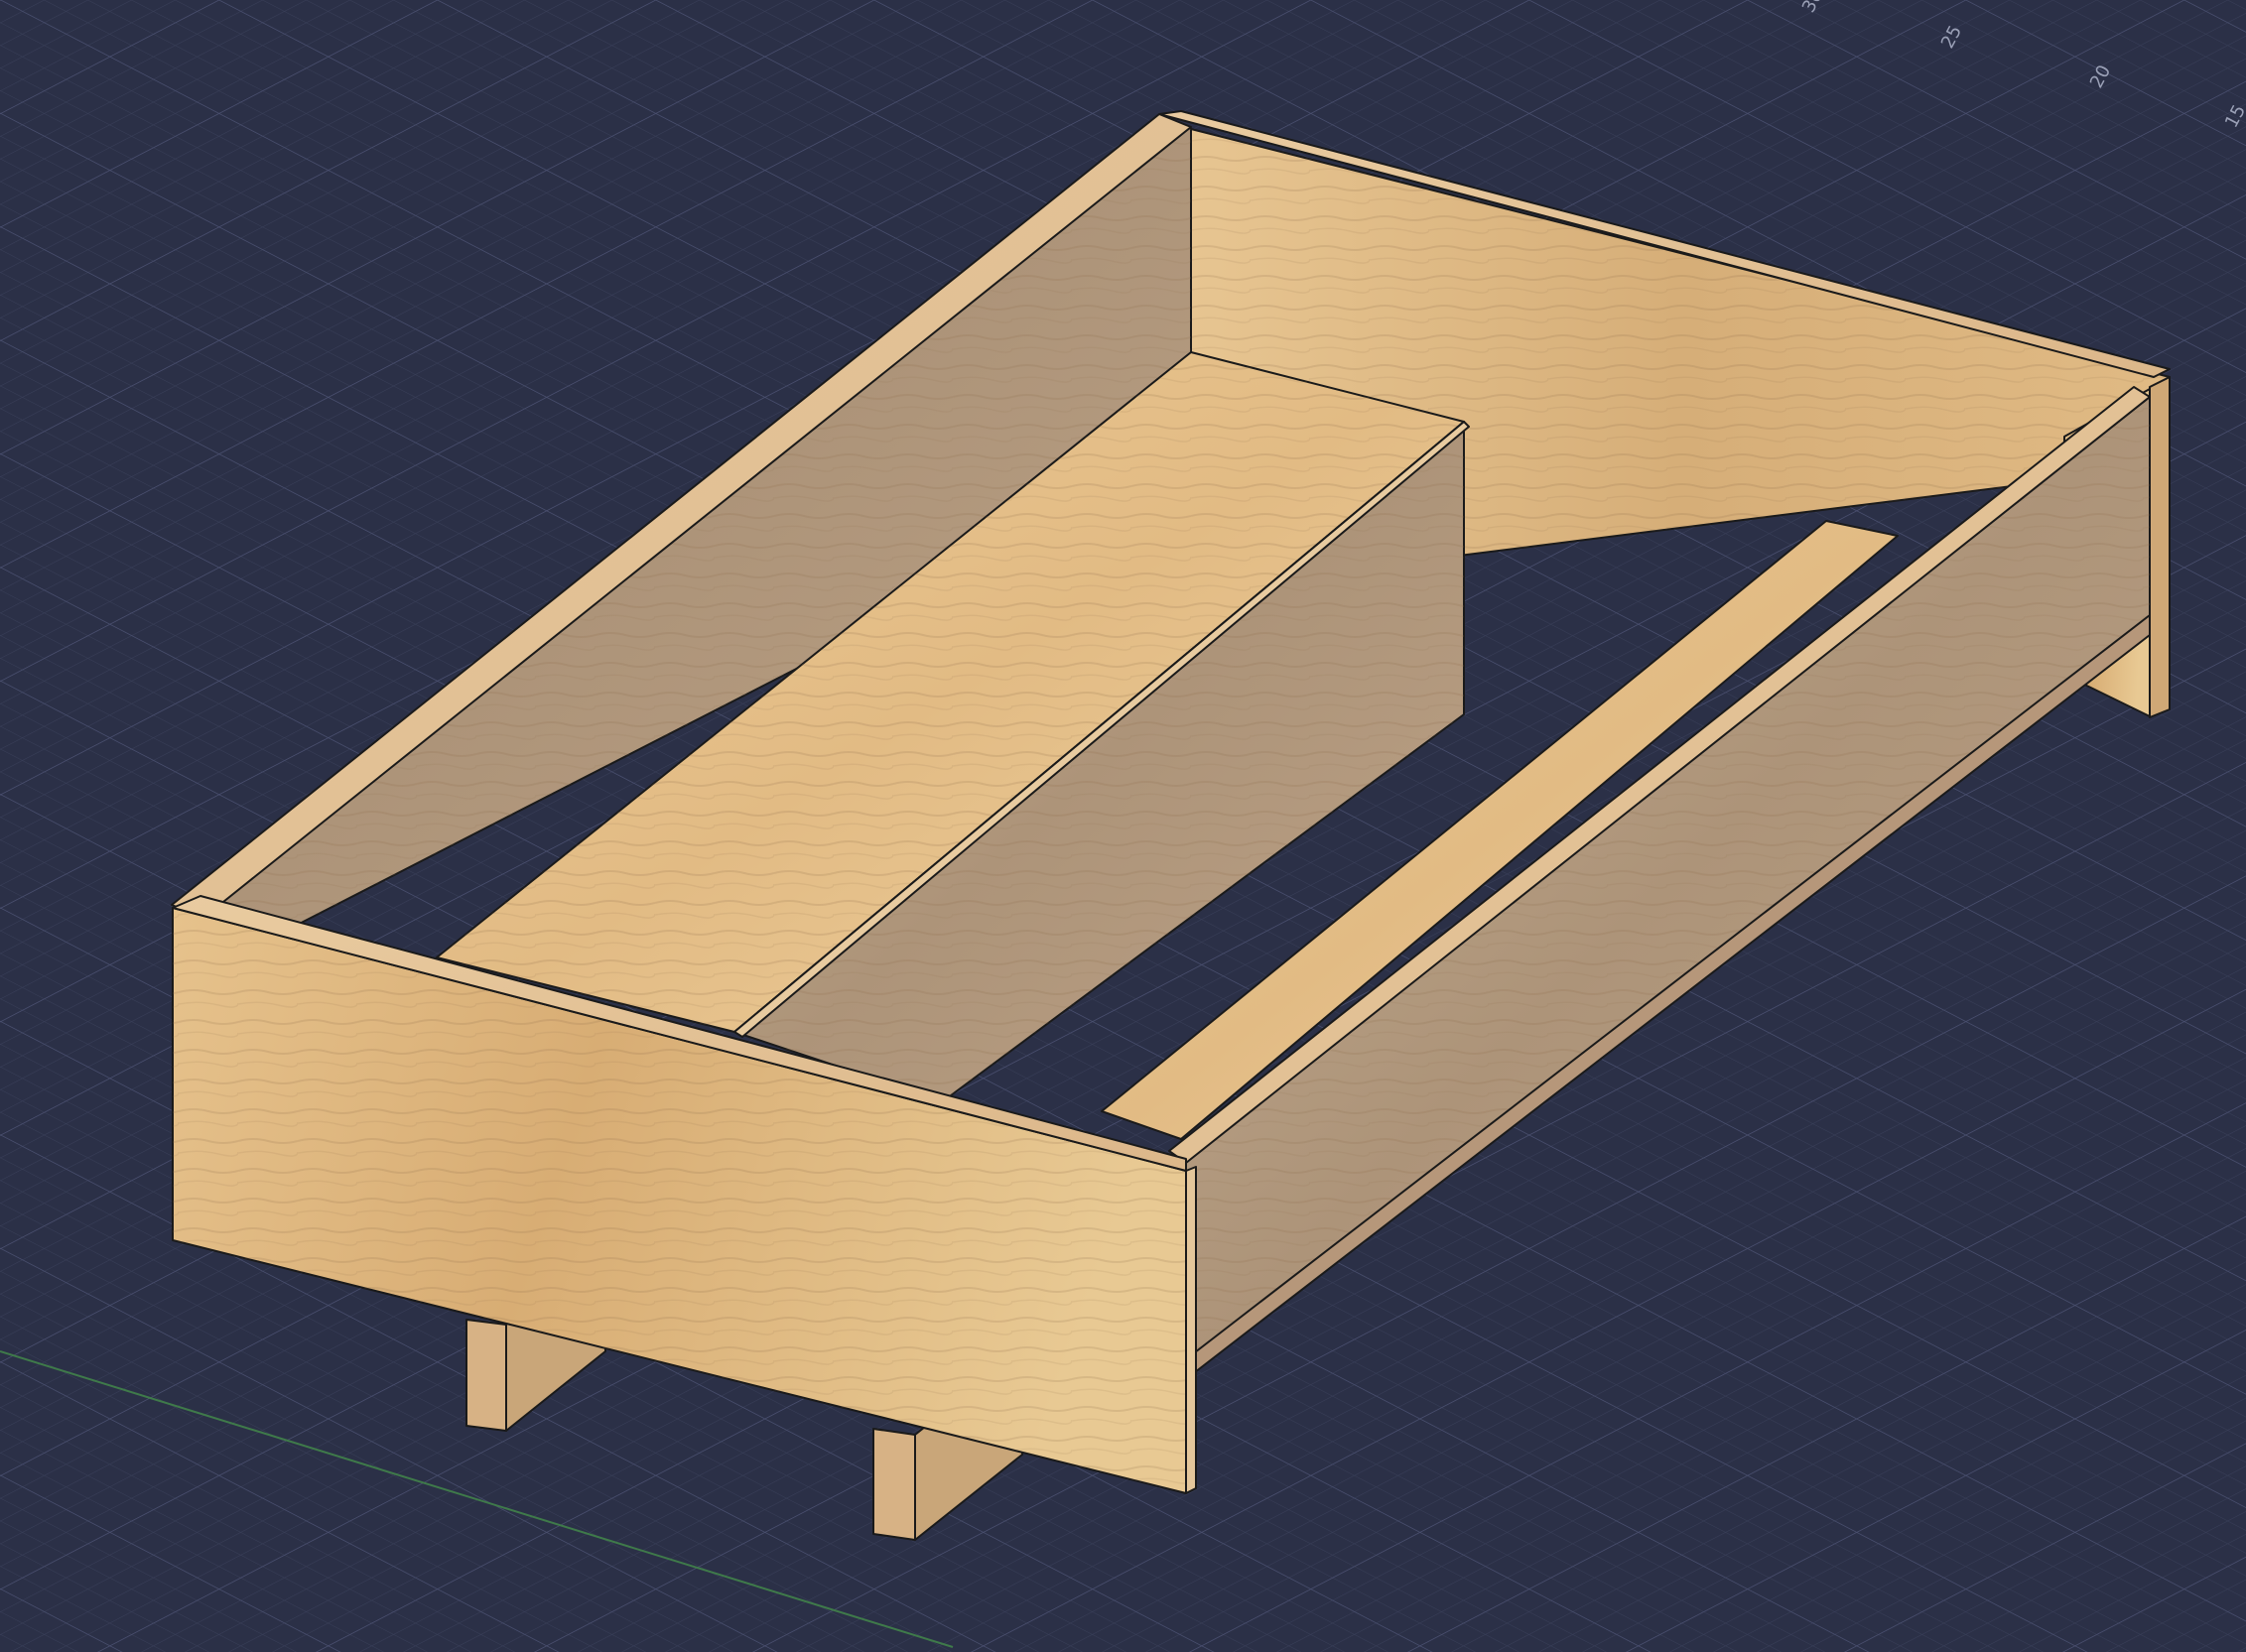  Describe the element at coordinates (2160, 547) in the screenshot. I see `right-end-panel` at that location.